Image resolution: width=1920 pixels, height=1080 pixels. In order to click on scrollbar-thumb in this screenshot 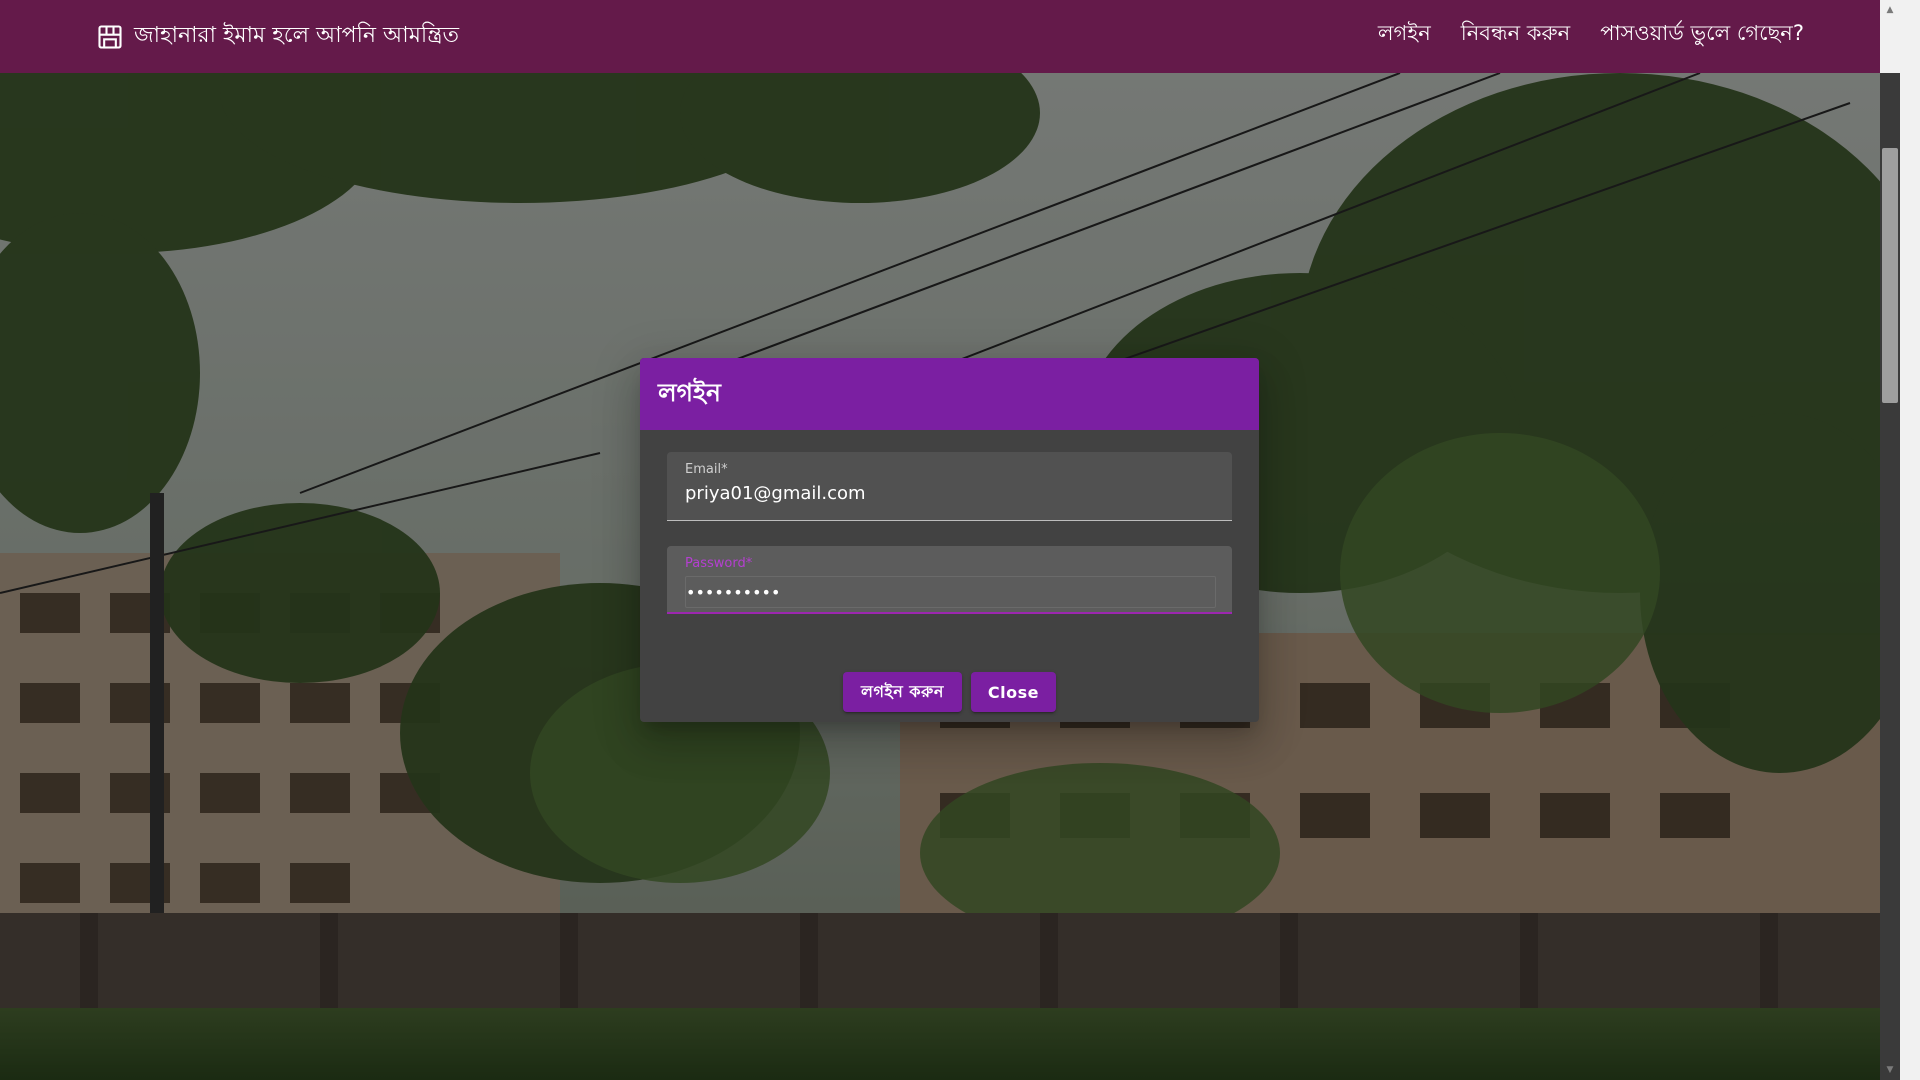, I will do `click(1890, 275)`.